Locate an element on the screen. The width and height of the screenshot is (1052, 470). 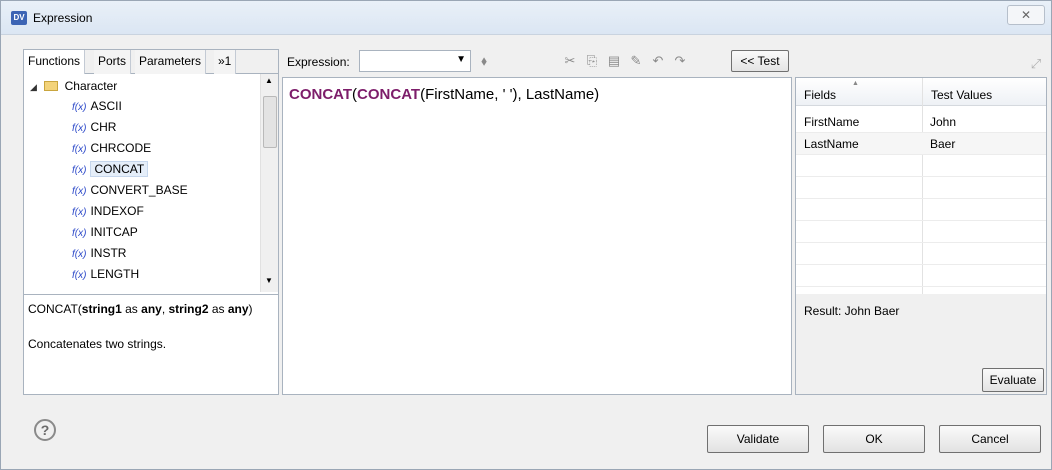
tree-group-label: Character is located at coordinates (91, 86).